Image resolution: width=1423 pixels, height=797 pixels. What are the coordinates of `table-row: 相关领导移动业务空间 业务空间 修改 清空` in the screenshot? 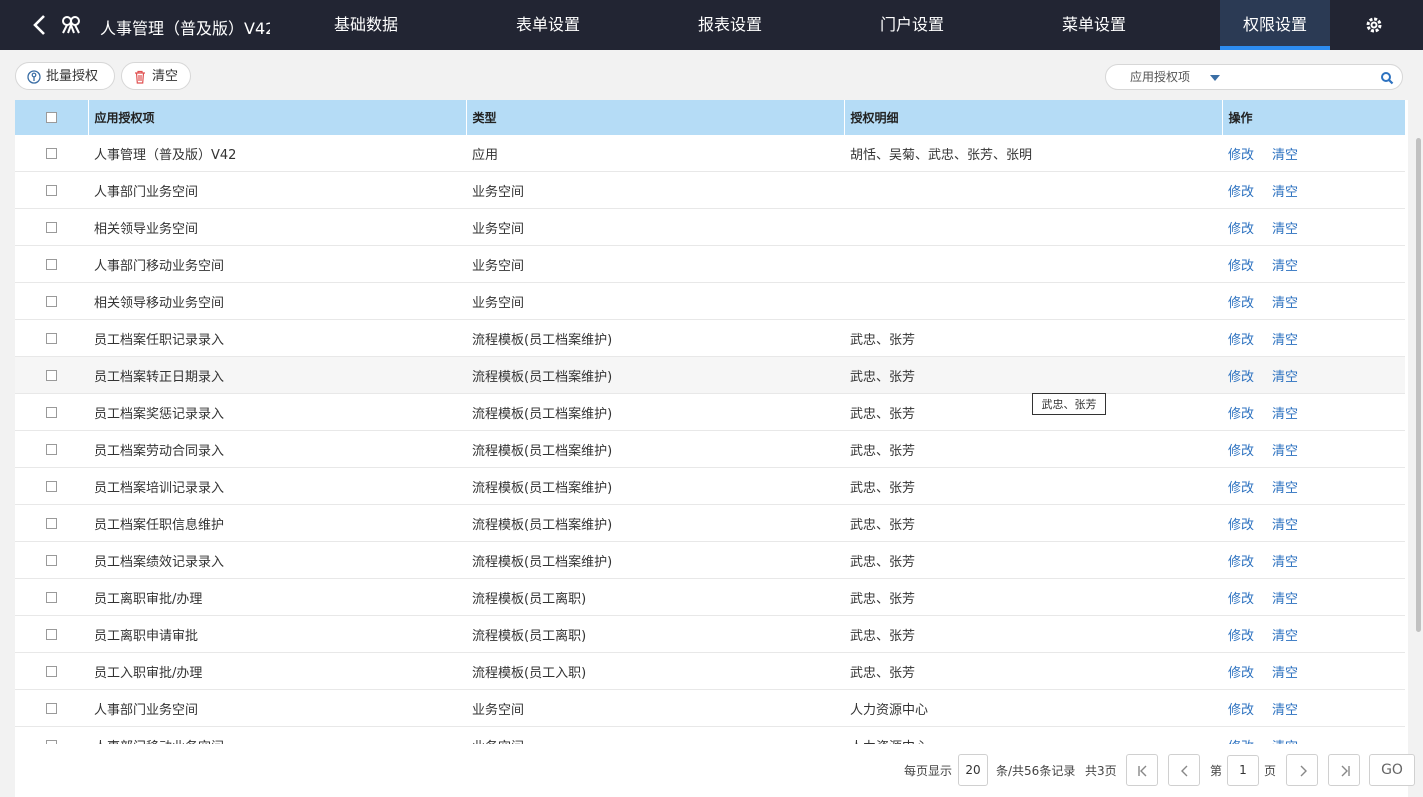 It's located at (710, 301).